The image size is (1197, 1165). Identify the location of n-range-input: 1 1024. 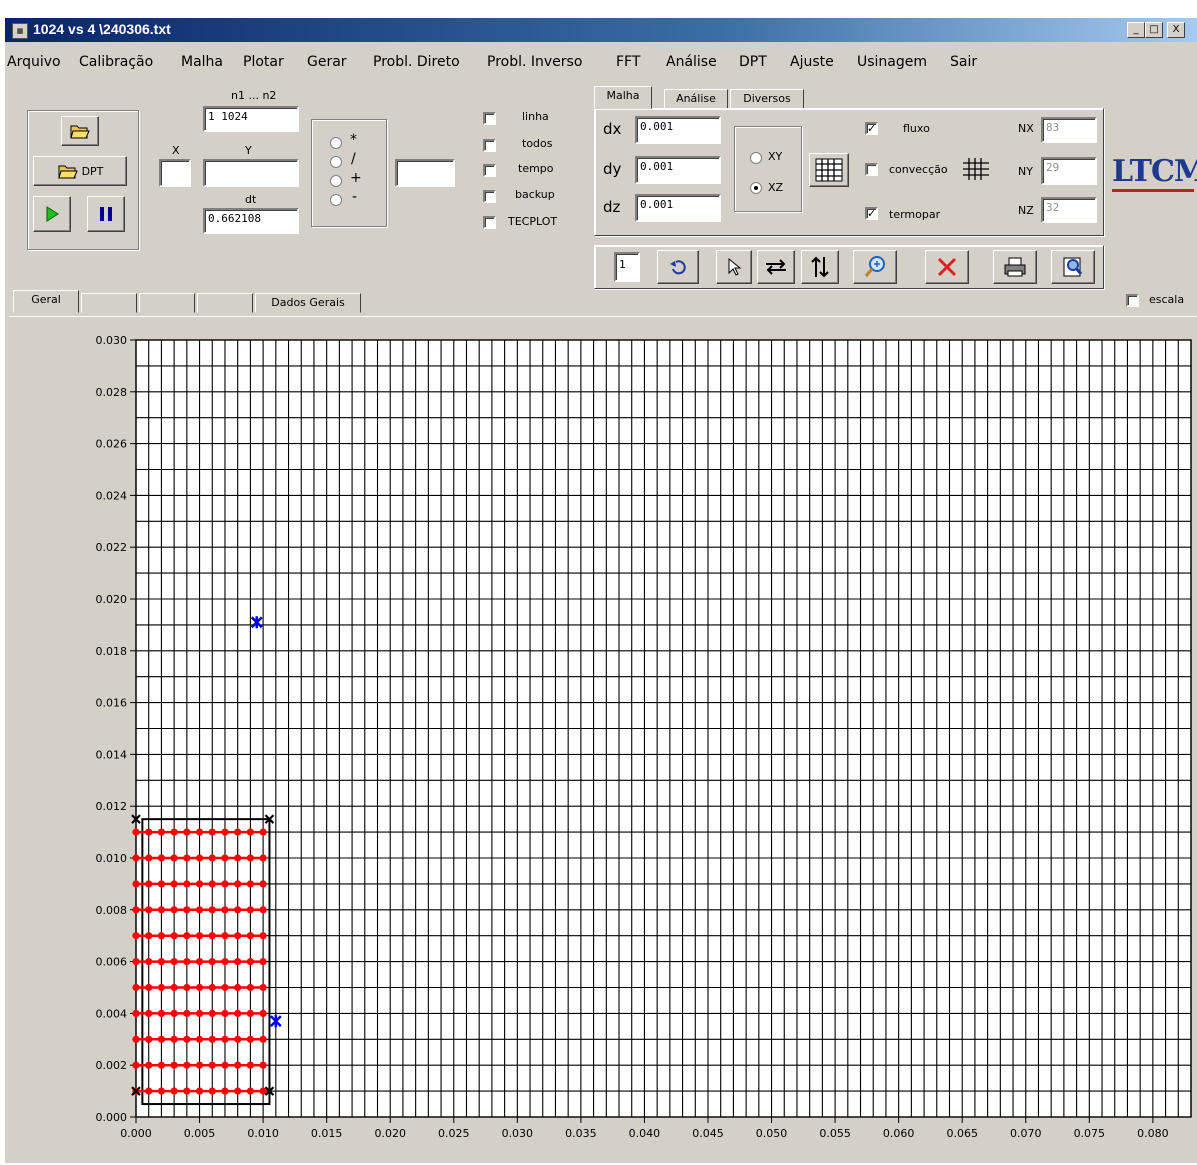
(251, 119).